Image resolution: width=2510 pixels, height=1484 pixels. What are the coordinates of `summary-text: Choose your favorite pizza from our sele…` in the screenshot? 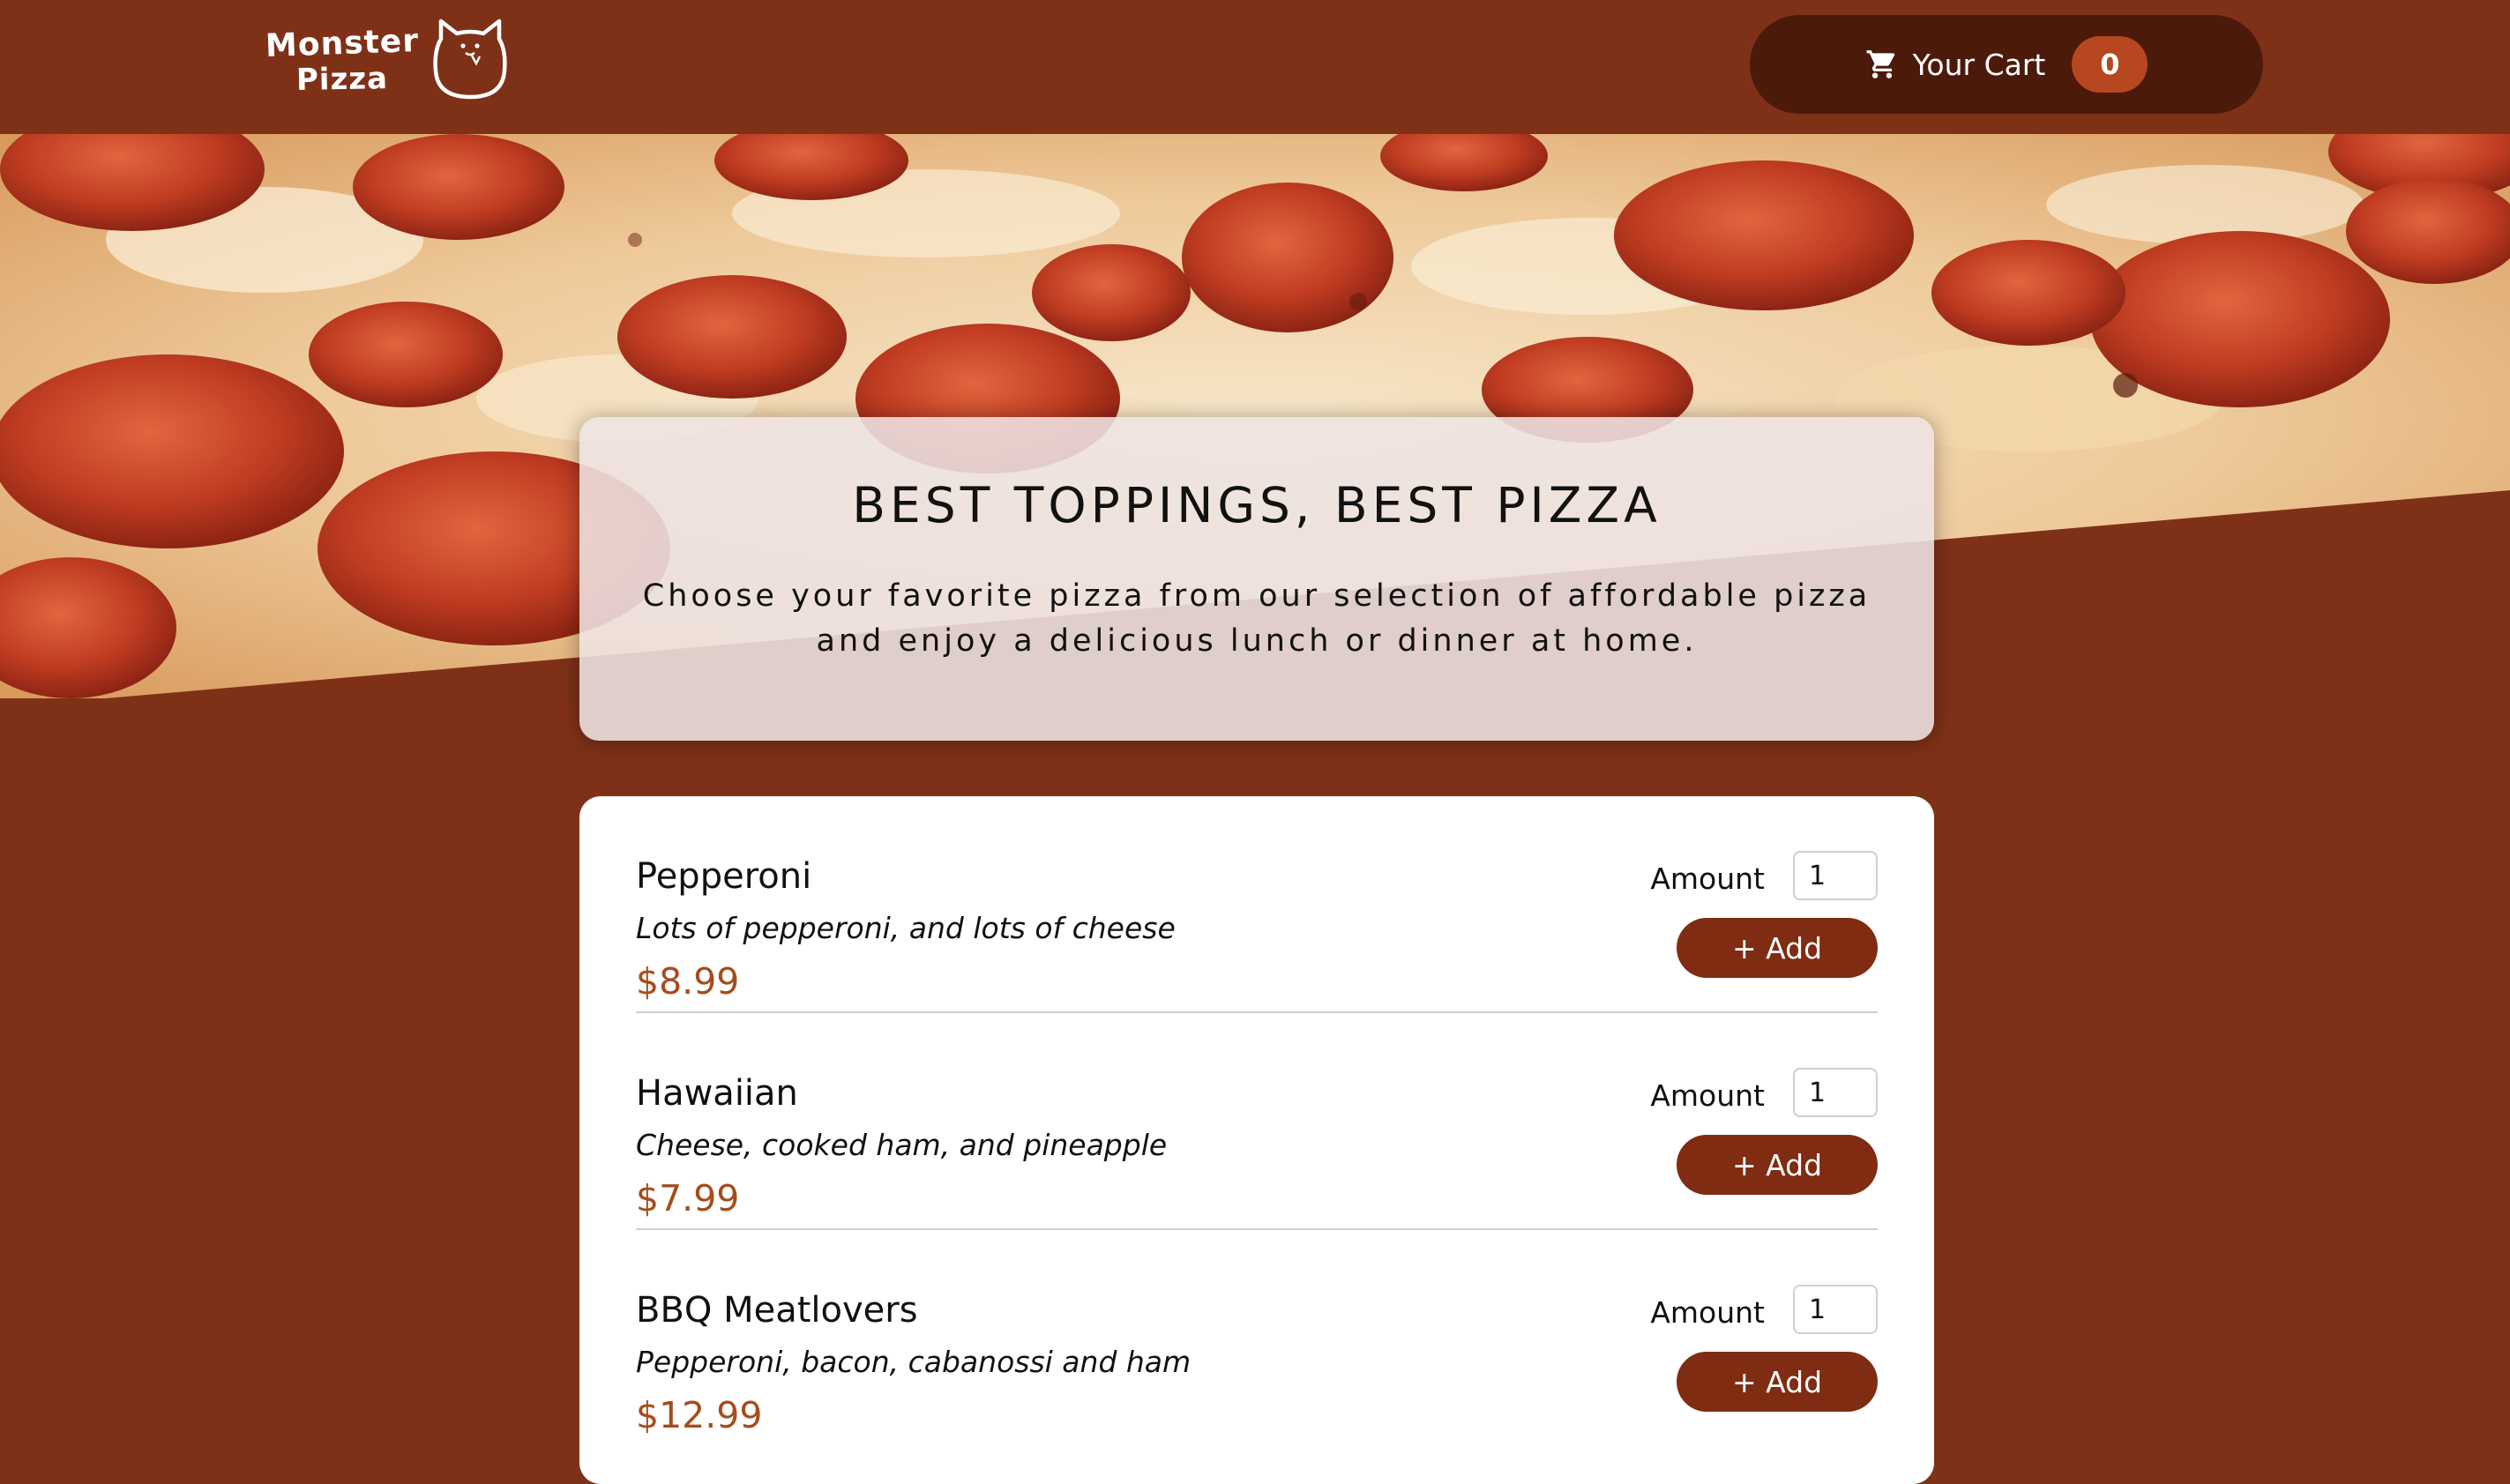 It's located at (1256, 618).